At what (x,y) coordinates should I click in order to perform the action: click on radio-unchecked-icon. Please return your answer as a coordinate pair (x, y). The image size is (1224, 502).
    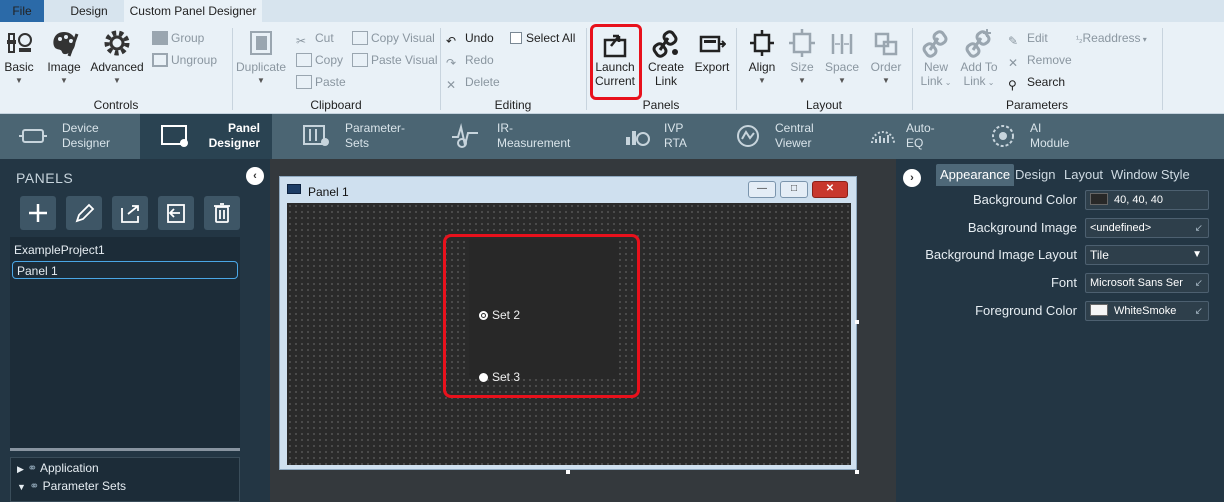
    Looking at the image, I should click on (483, 377).